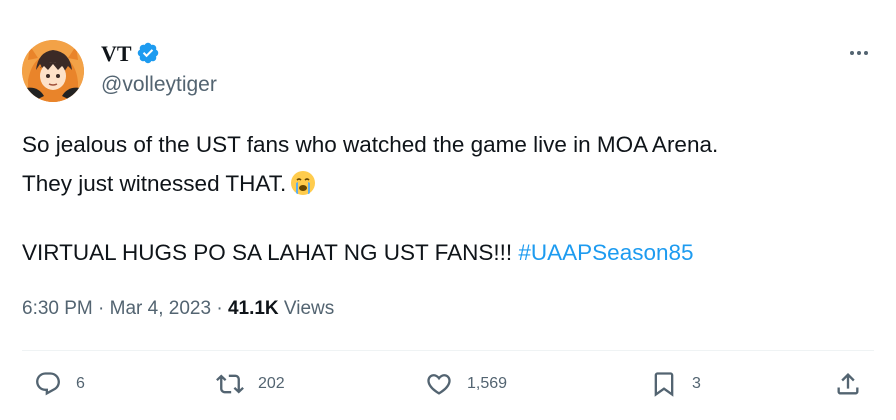 The height and width of the screenshot is (420, 896). I want to click on avatar, so click(53, 71).